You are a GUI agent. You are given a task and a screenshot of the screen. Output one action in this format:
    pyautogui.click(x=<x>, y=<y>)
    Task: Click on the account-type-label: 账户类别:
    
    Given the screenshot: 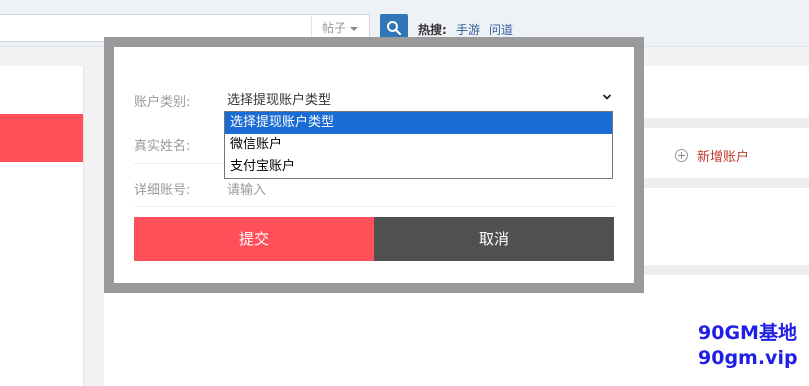 What is the action you would take?
    pyautogui.click(x=162, y=102)
    